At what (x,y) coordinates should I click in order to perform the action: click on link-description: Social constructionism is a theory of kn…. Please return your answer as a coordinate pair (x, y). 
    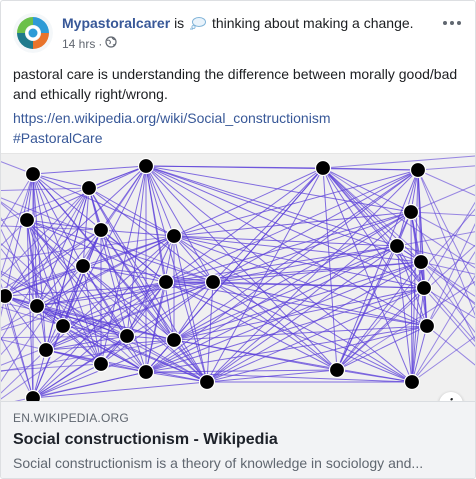
    Looking at the image, I should click on (218, 463).